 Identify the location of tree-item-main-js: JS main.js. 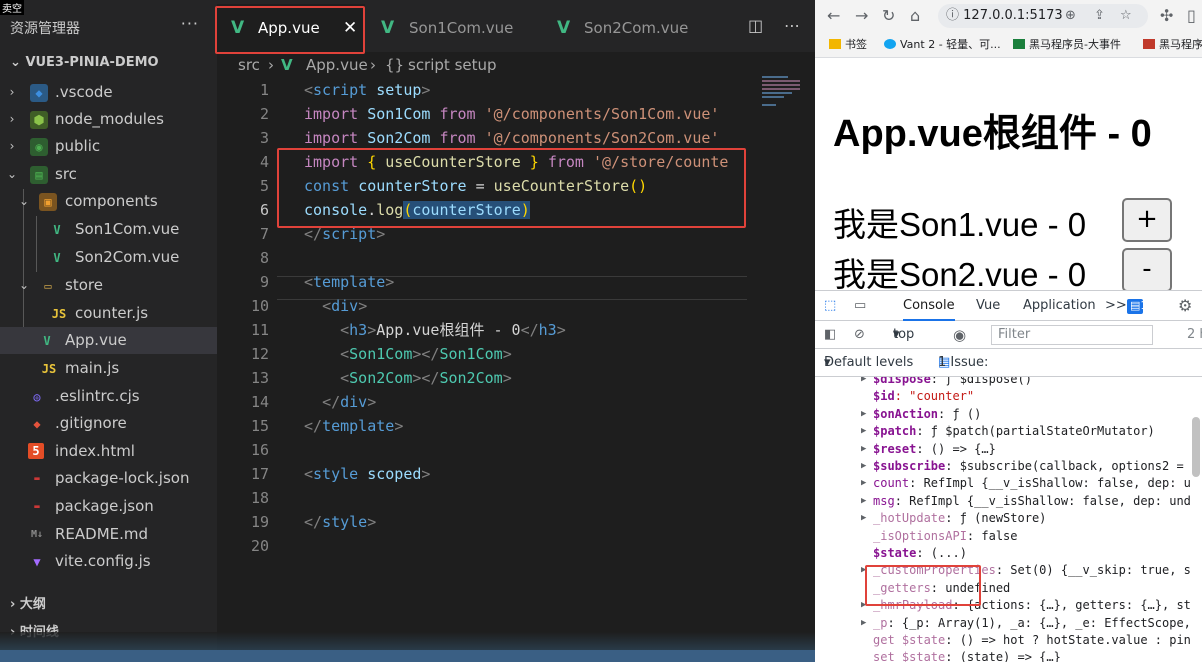
(108, 368).